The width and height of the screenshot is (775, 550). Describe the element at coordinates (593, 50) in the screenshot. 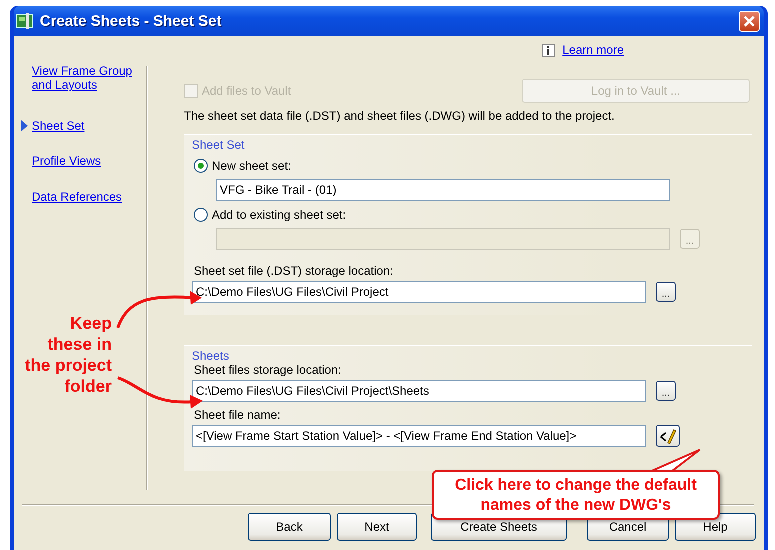

I see `learn-more-link: Learn more` at that location.